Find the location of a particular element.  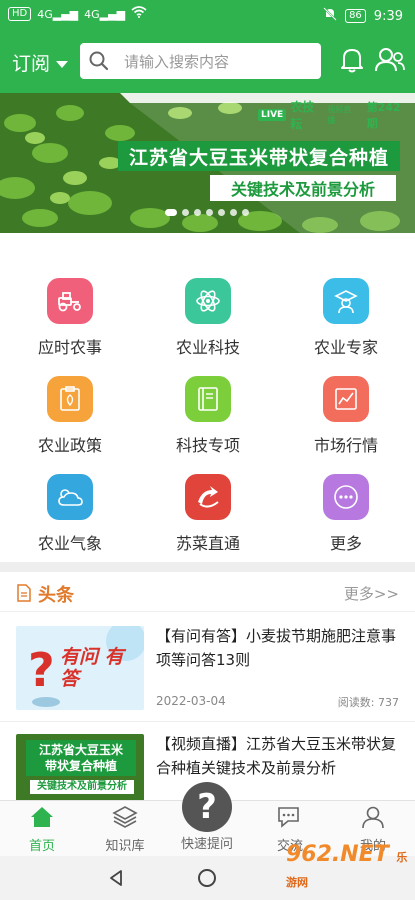

article-reads: 阅读数: 737 is located at coordinates (368, 702).